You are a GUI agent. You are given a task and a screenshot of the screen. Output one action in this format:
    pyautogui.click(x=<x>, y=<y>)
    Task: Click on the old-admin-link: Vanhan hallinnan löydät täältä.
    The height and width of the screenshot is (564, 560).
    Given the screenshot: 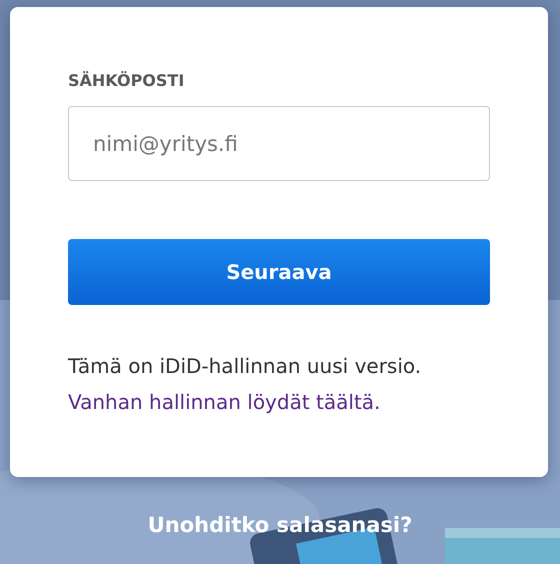 What is the action you would take?
    pyautogui.click(x=224, y=402)
    